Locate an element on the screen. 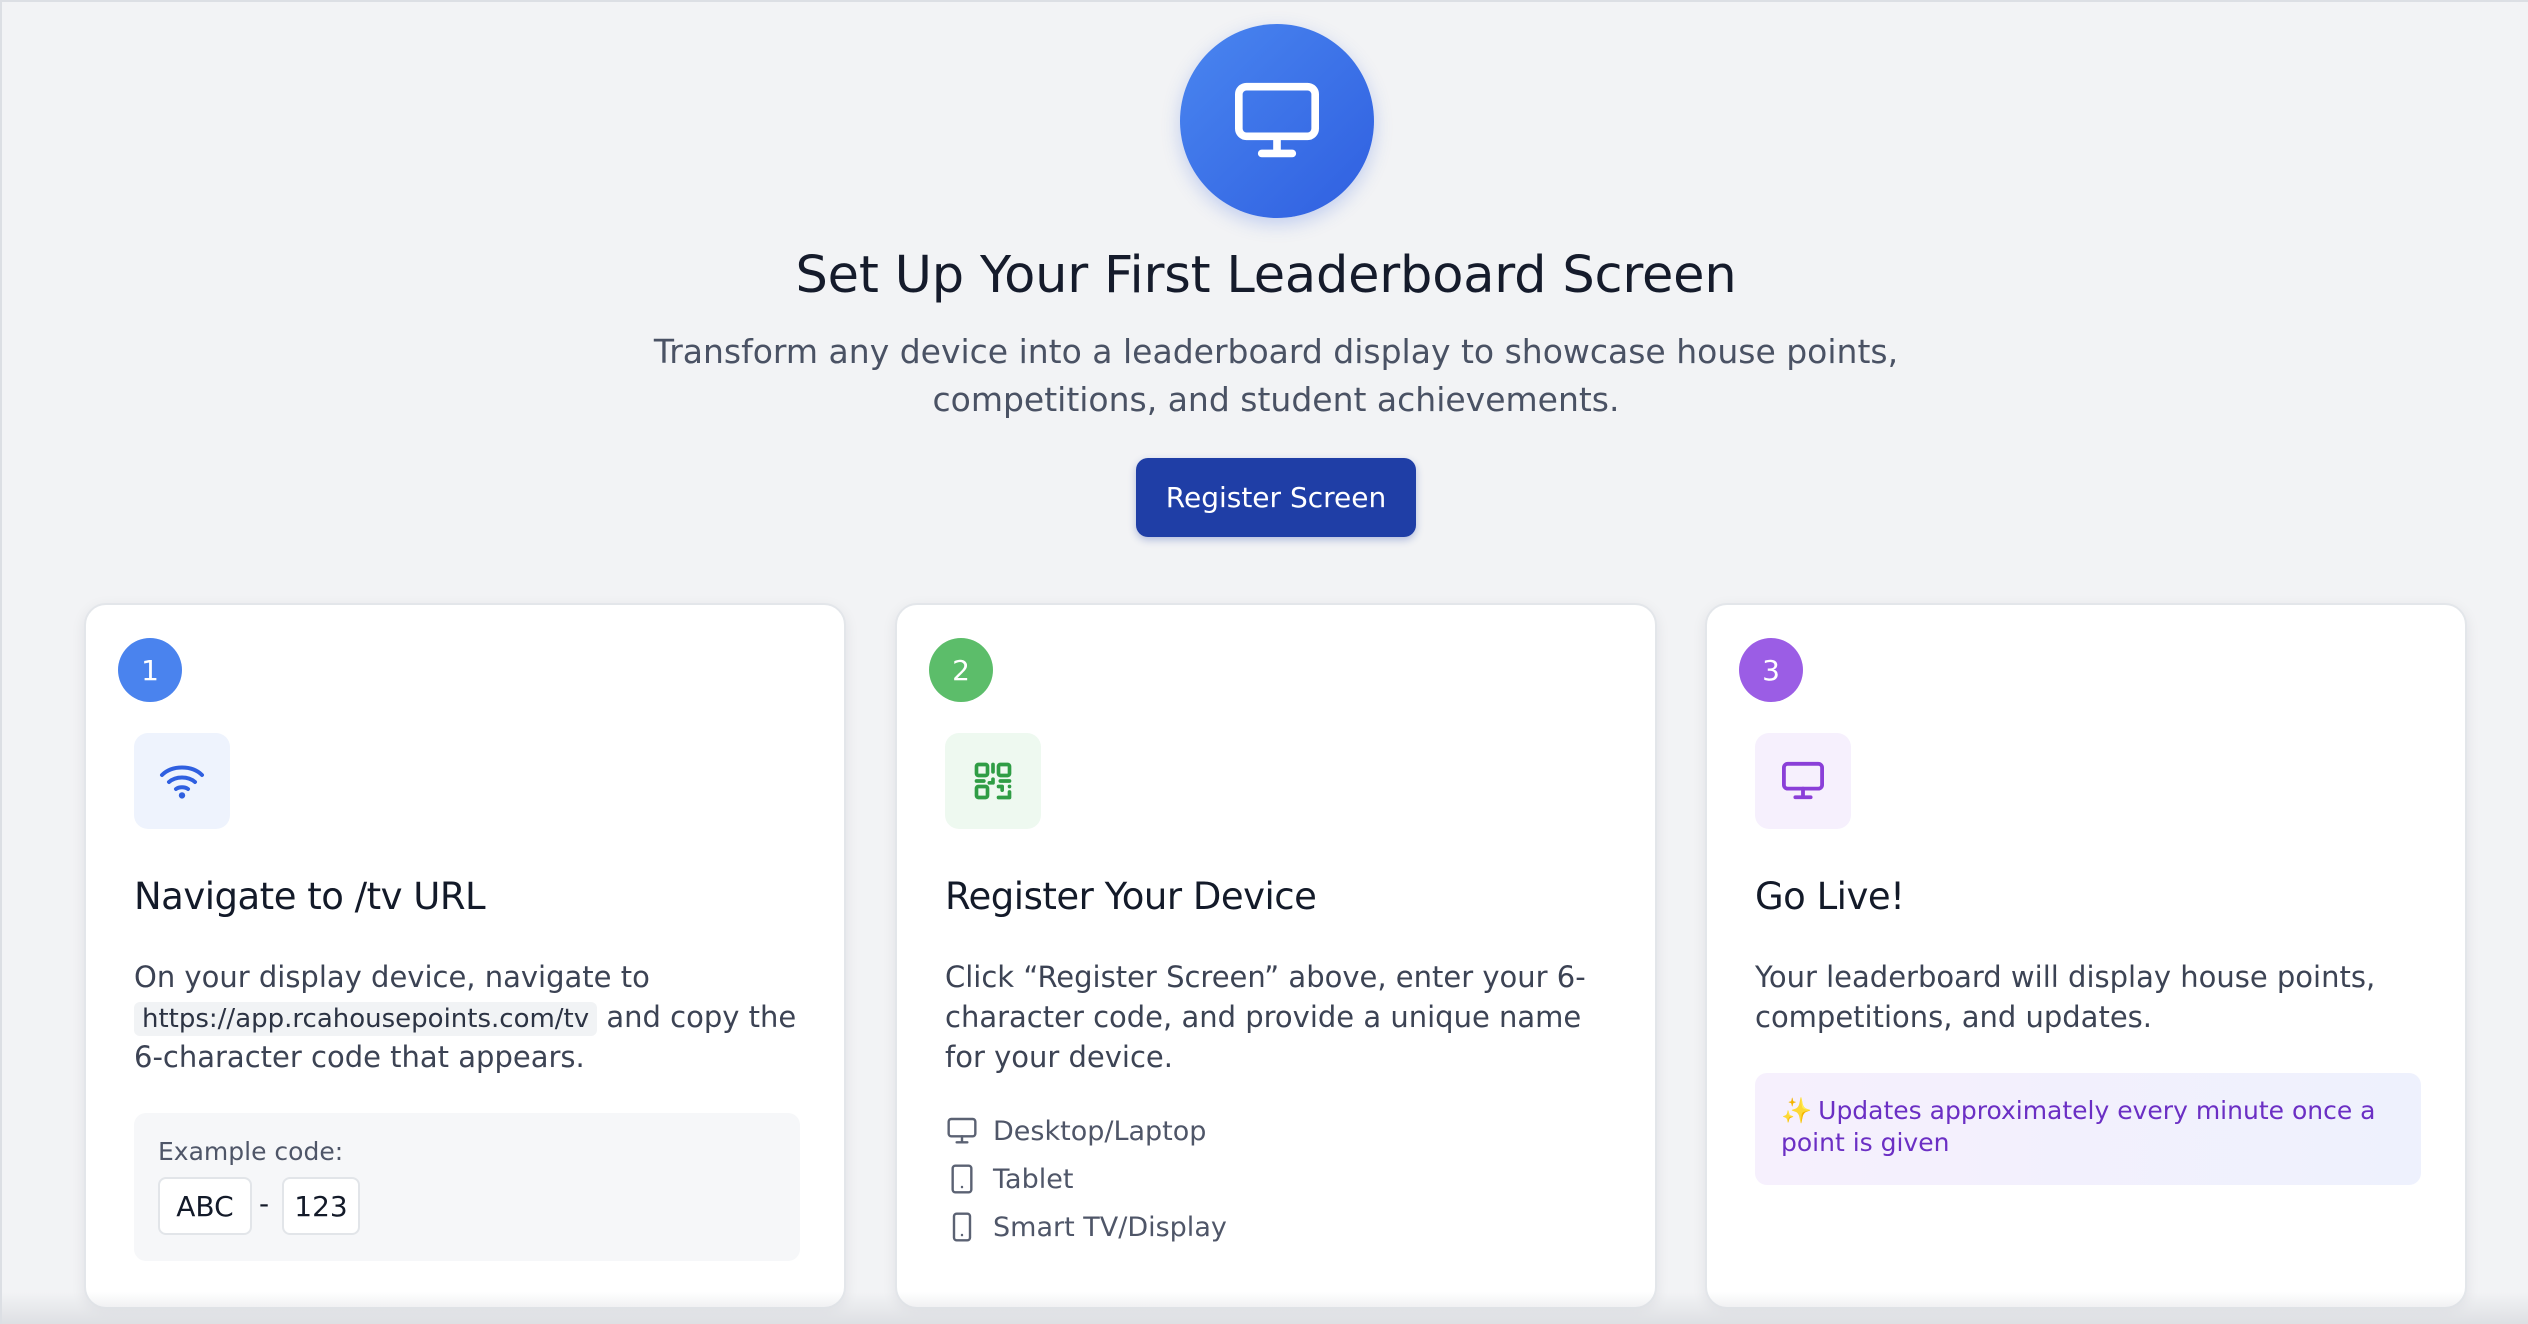  device-list: Desktop/Laptop Tablet Smart TV/Display is located at coordinates (1086, 1179).